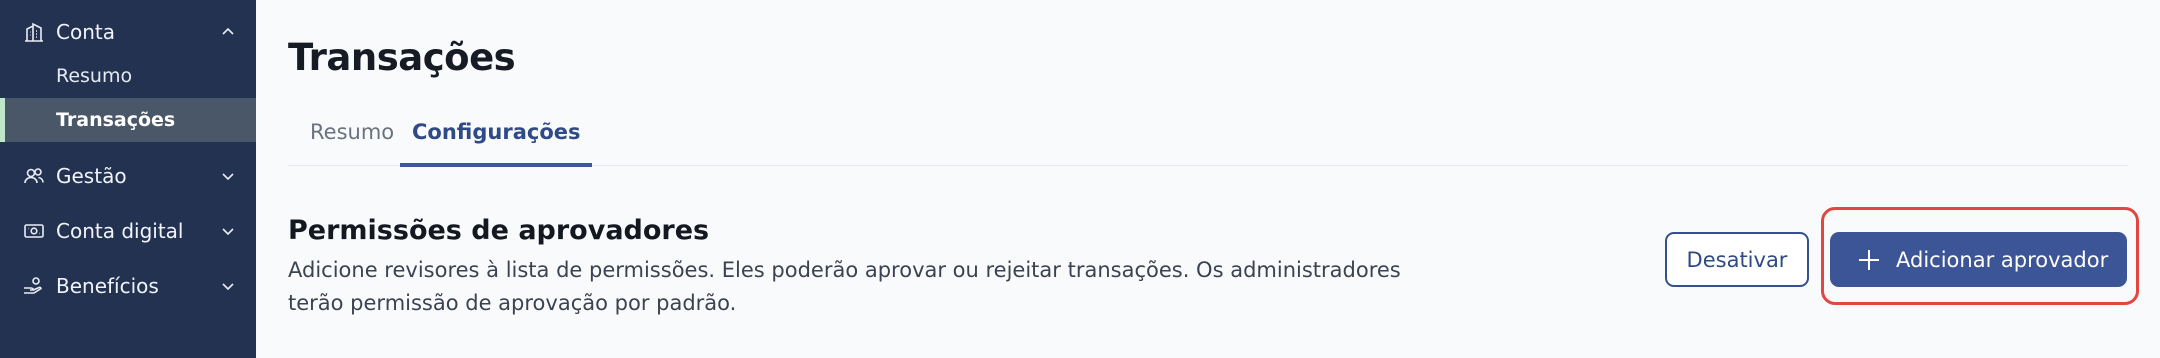 Image resolution: width=2160 pixels, height=358 pixels. I want to click on users-icon, so click(34, 176).